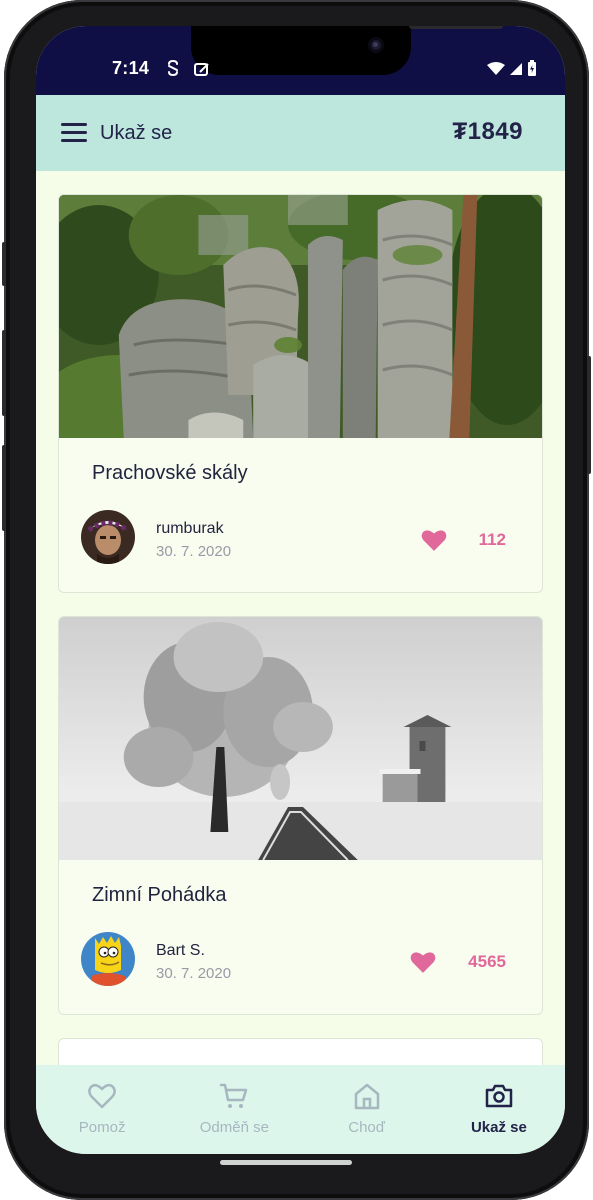  What do you see at coordinates (136, 133) in the screenshot?
I see `page-title: Ukaž se` at bounding box center [136, 133].